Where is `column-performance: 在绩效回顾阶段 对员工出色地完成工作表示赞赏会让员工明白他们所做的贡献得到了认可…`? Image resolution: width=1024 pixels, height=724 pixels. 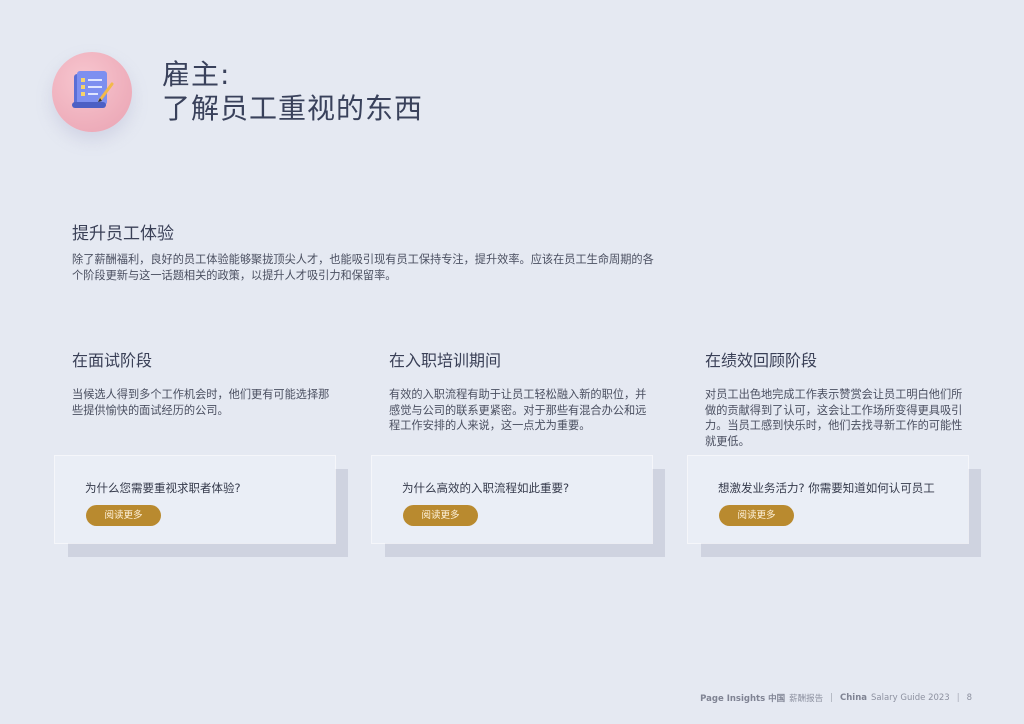 column-performance: 在绩效回顾阶段 对员工出色地完成工作表示赞赏会让员工明白他们所做的贡献得到了认可… is located at coordinates (836, 398).